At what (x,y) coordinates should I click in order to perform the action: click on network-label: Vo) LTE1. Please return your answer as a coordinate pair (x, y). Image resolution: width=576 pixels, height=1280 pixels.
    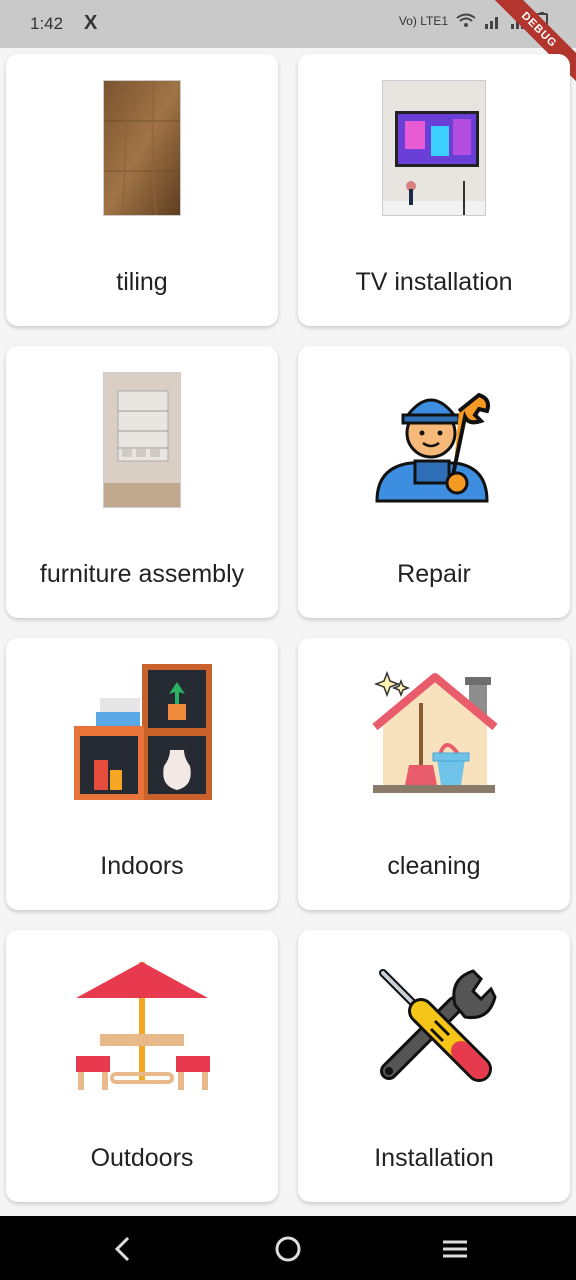
    Looking at the image, I should click on (423, 21).